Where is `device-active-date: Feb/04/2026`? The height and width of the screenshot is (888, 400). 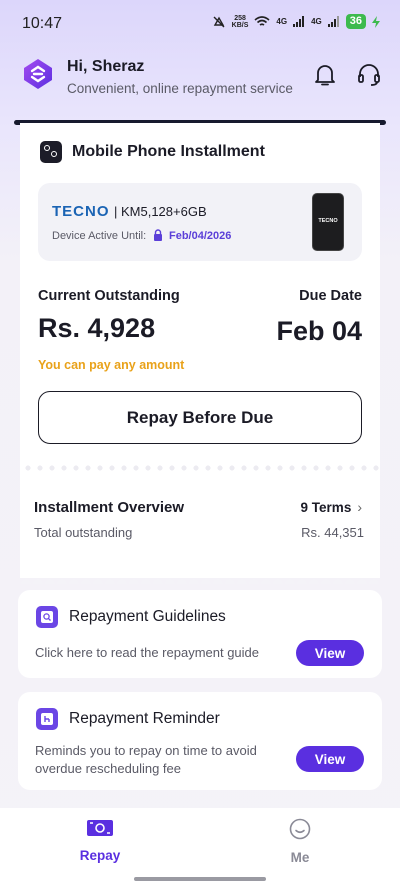 device-active-date: Feb/04/2026 is located at coordinates (200, 236).